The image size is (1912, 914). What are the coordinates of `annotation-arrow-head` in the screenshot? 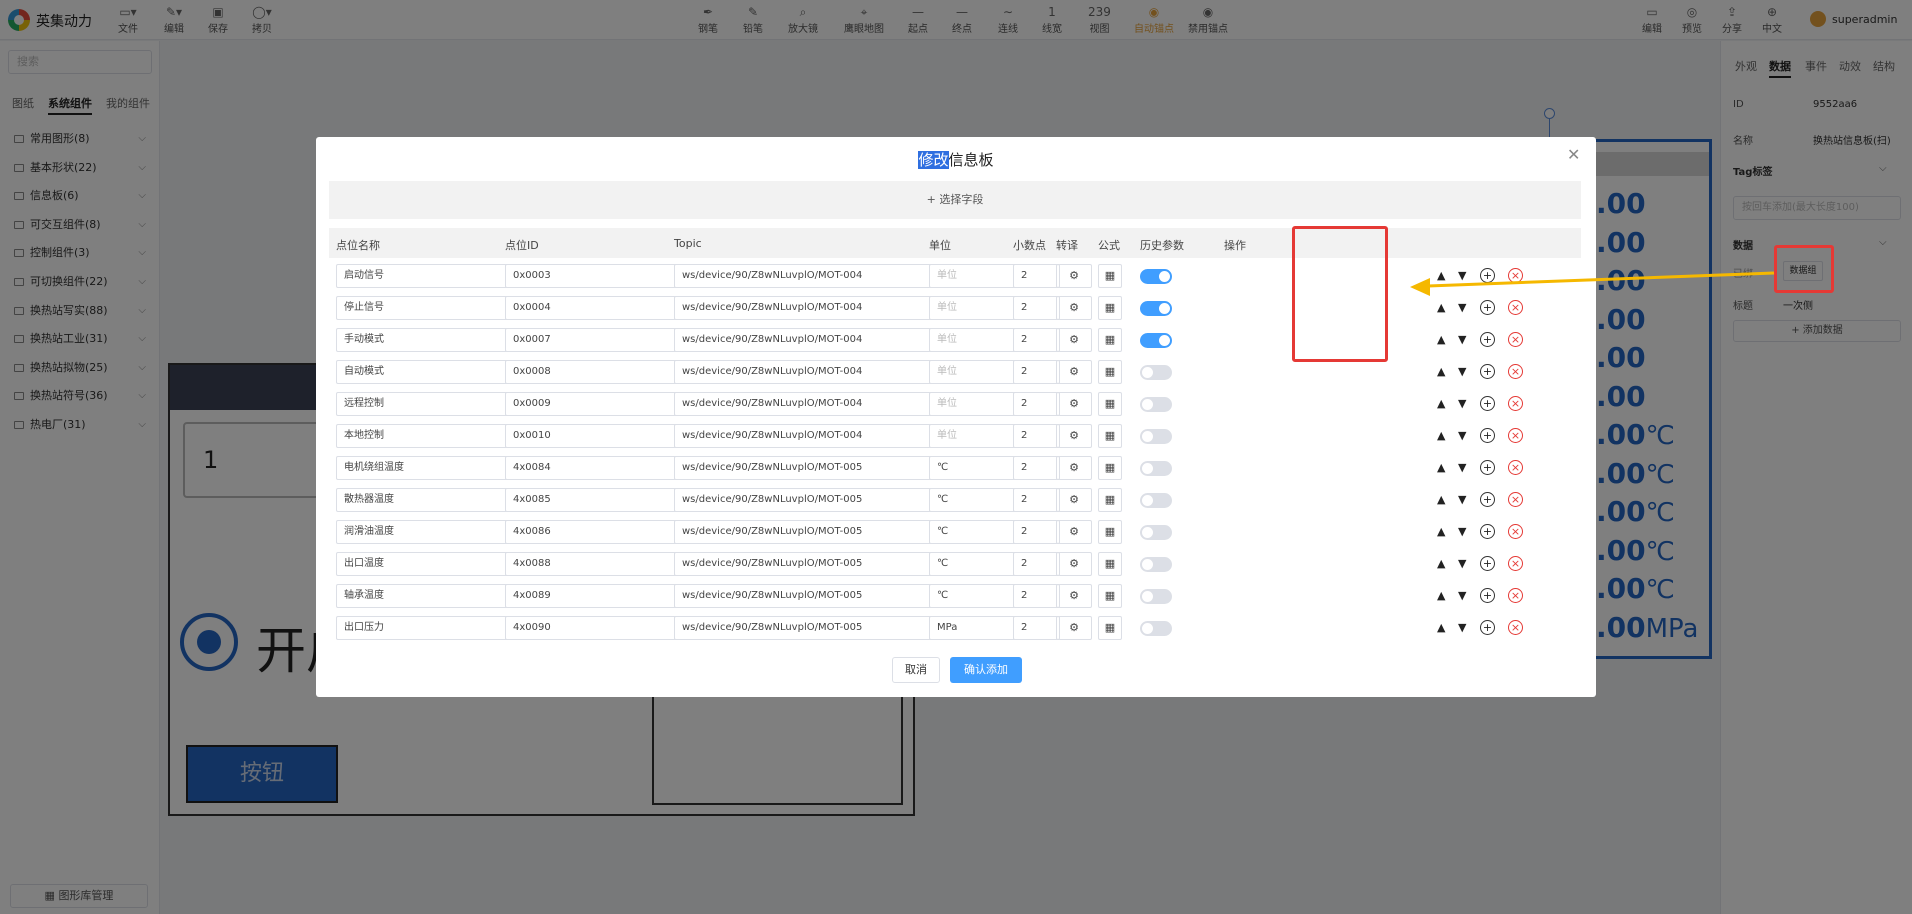 It's located at (1420, 287).